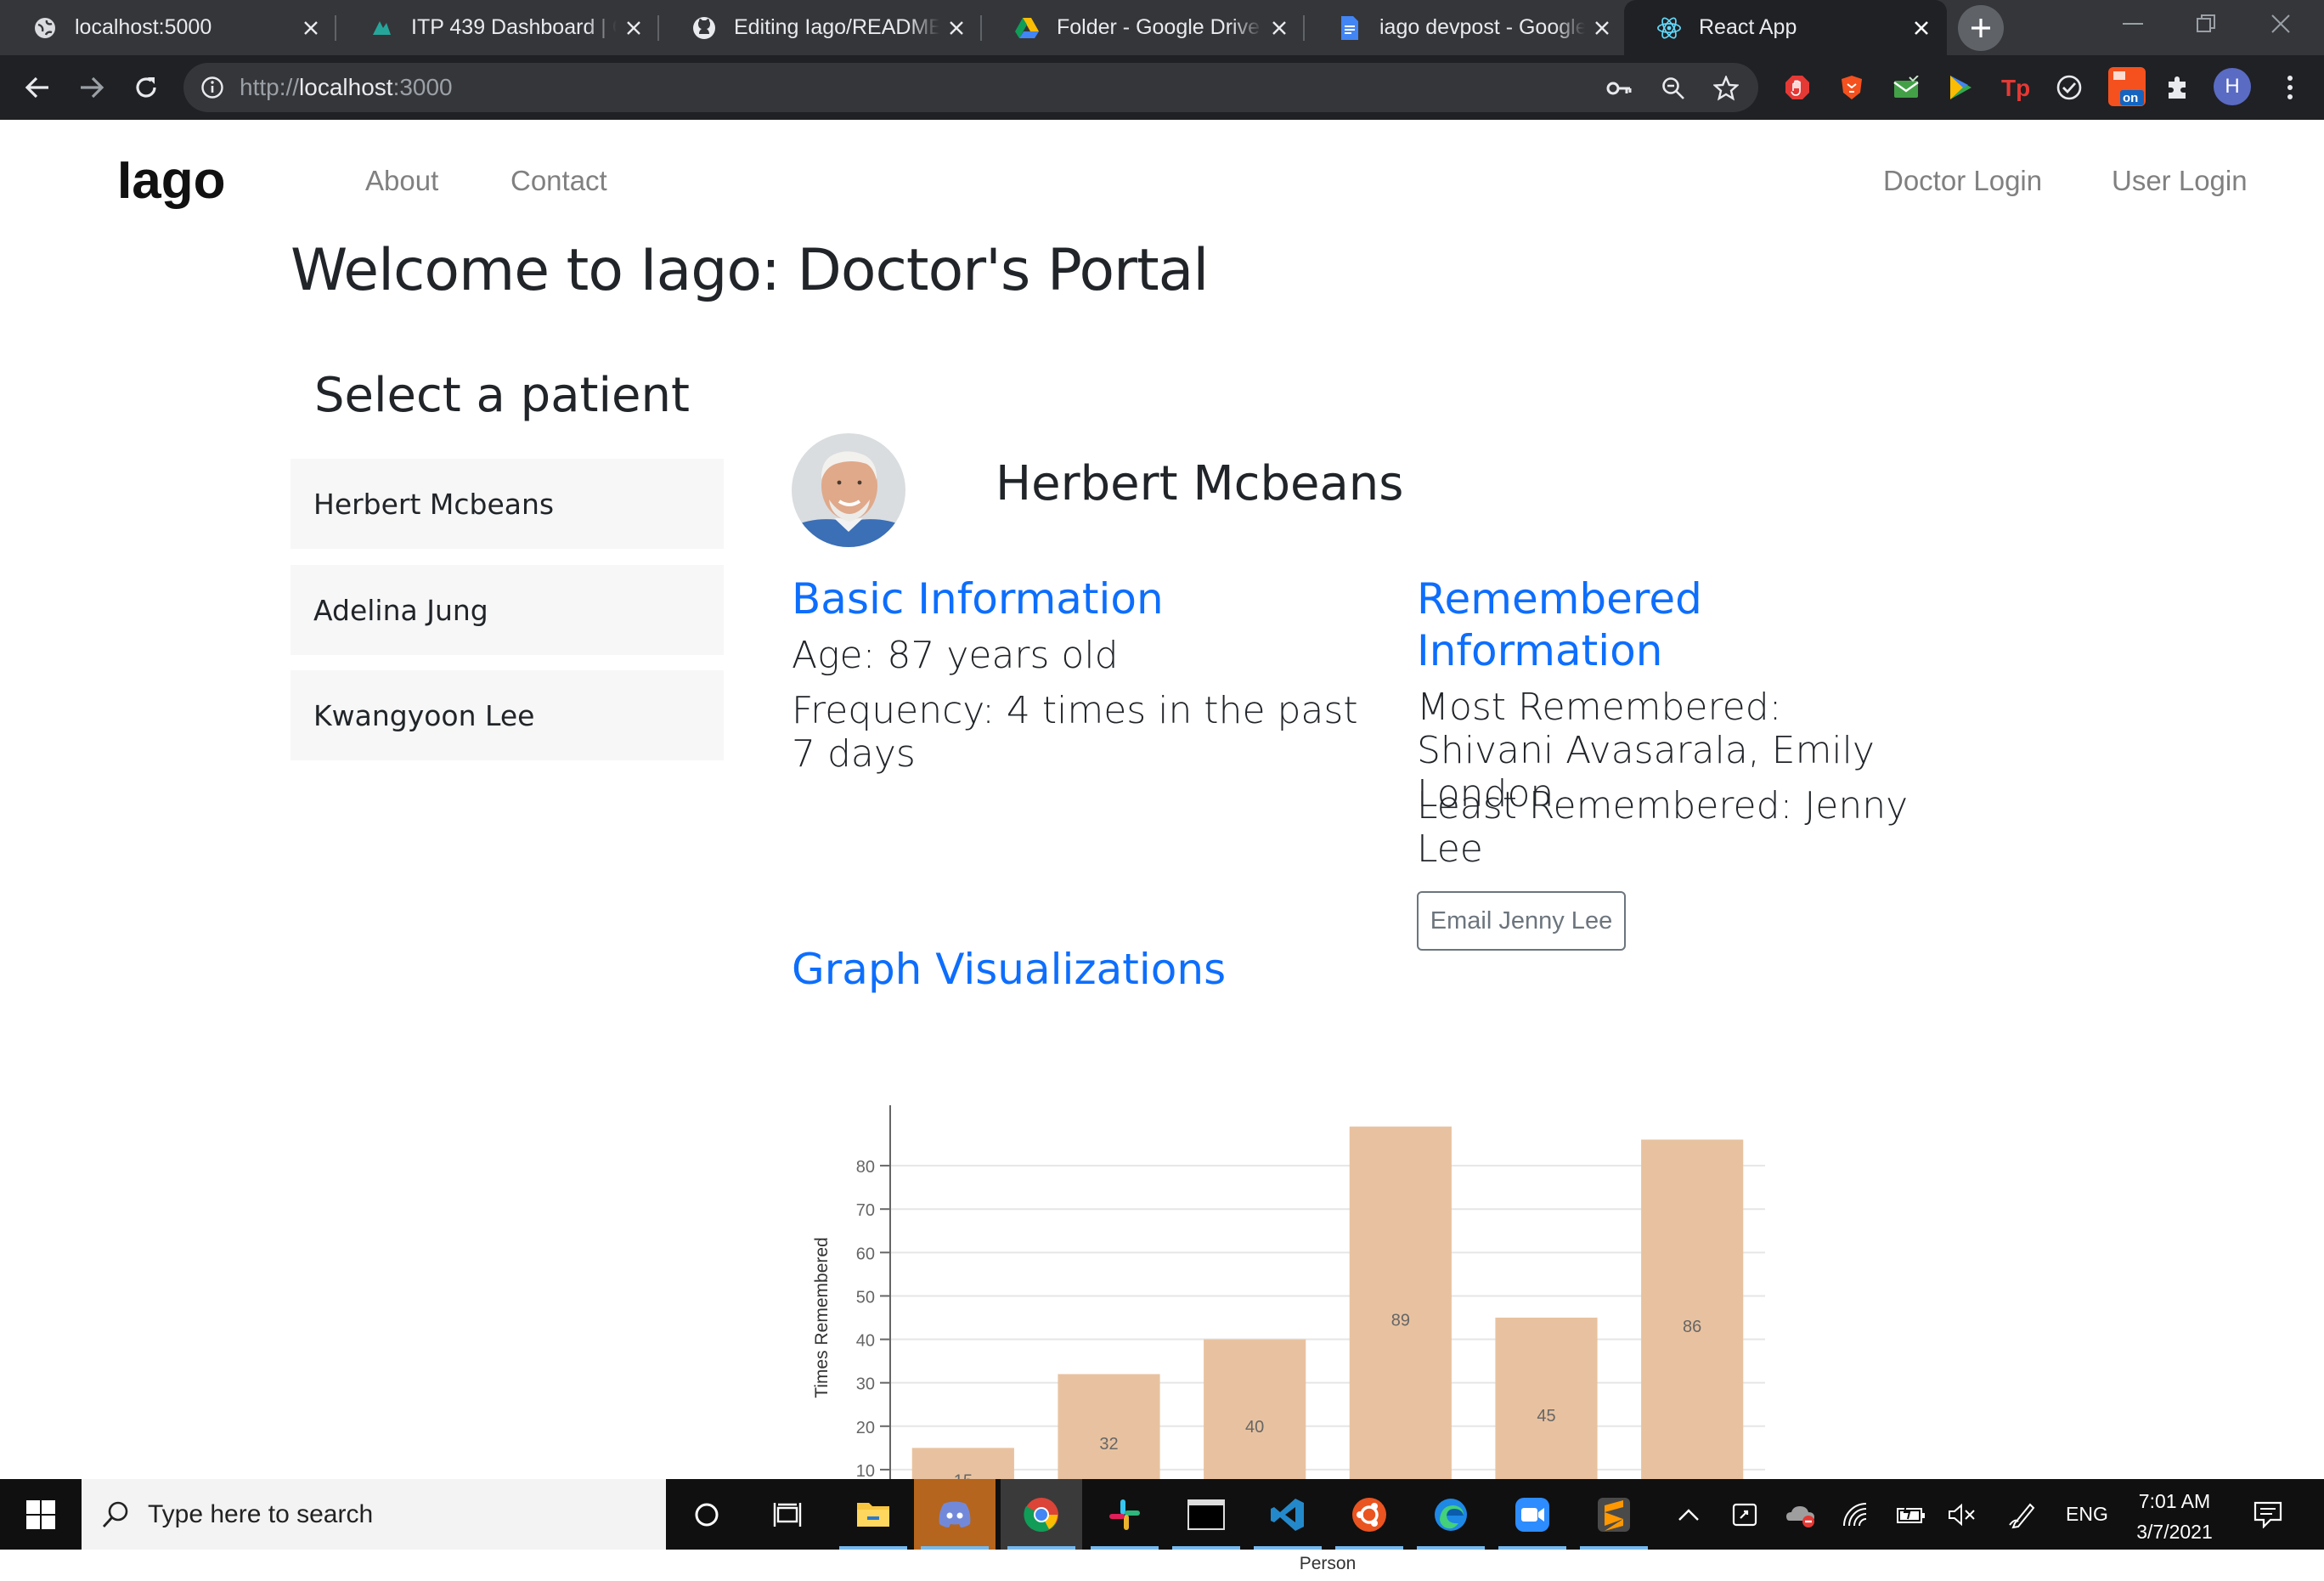  I want to click on patient-avatar, so click(849, 490).